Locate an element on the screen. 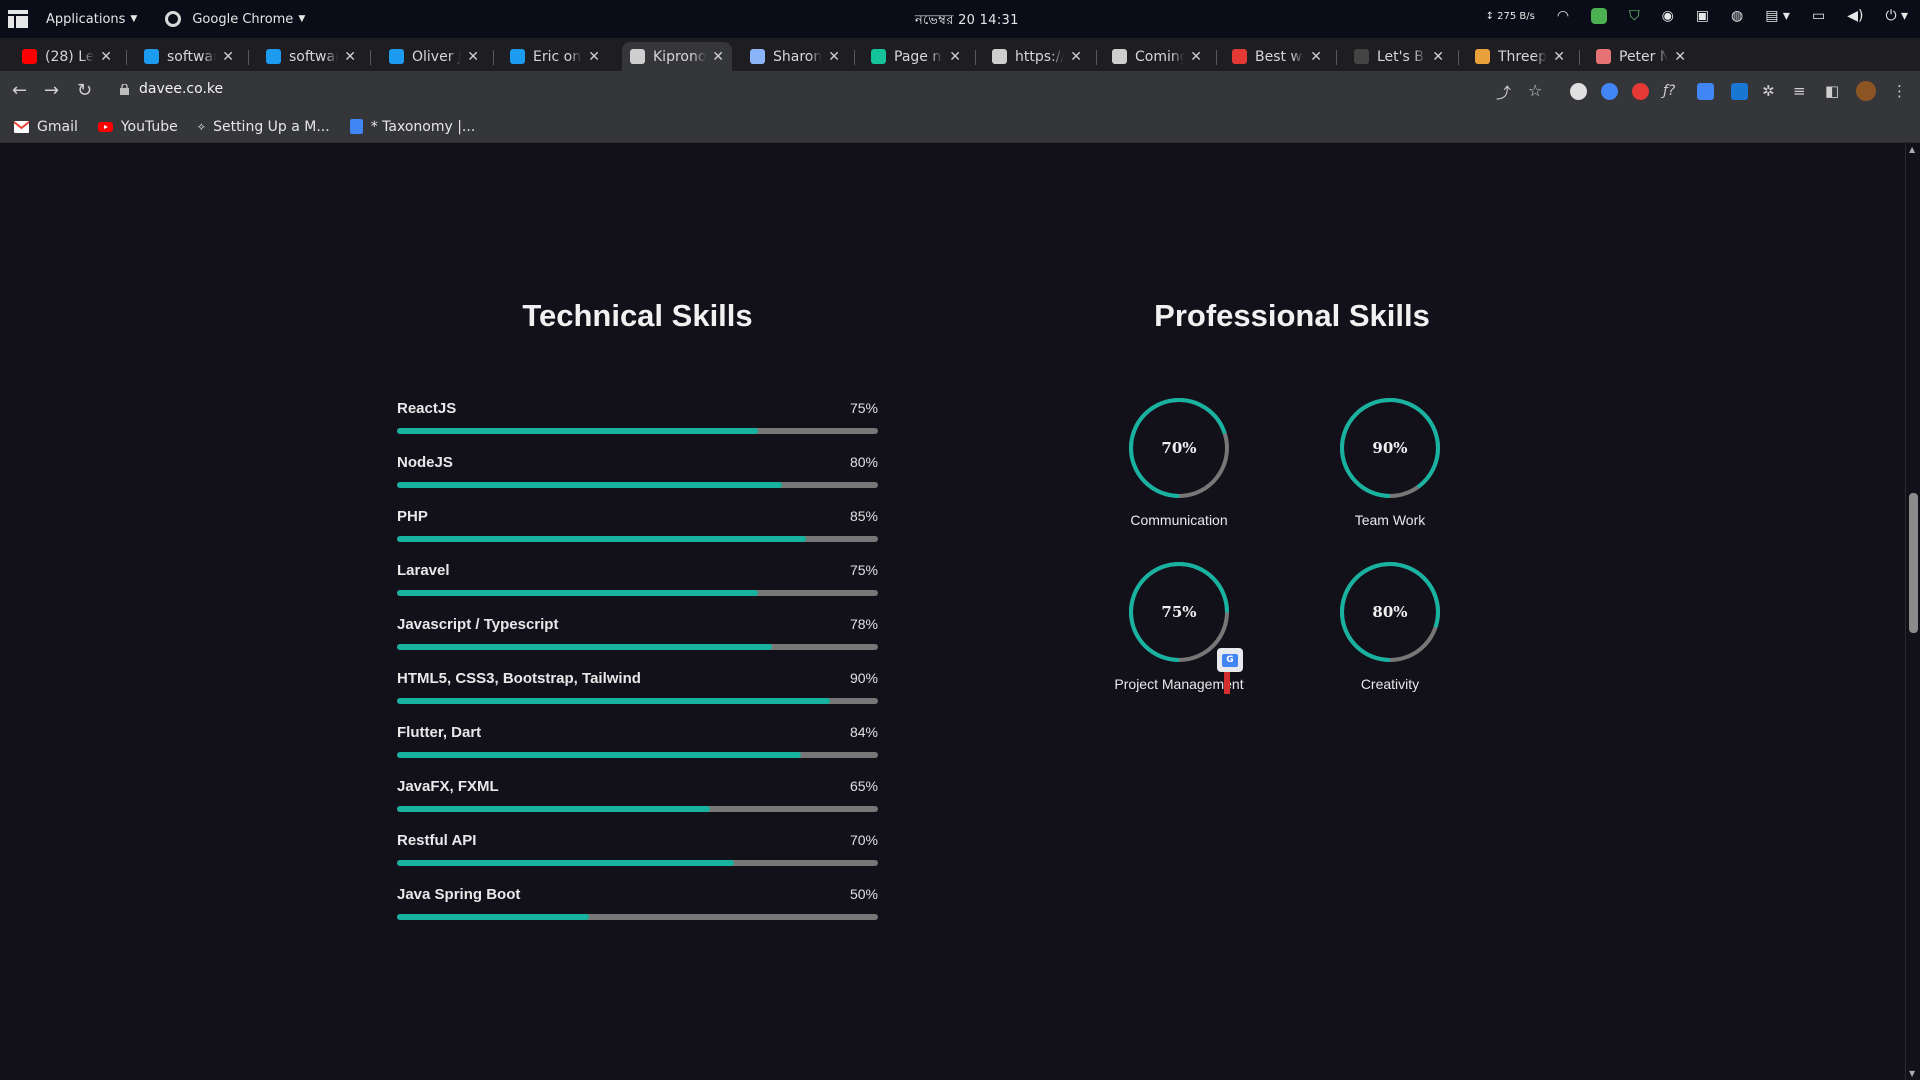 The width and height of the screenshot is (1920, 1080). bookmark-youtube: YouTube is located at coordinates (137, 126).